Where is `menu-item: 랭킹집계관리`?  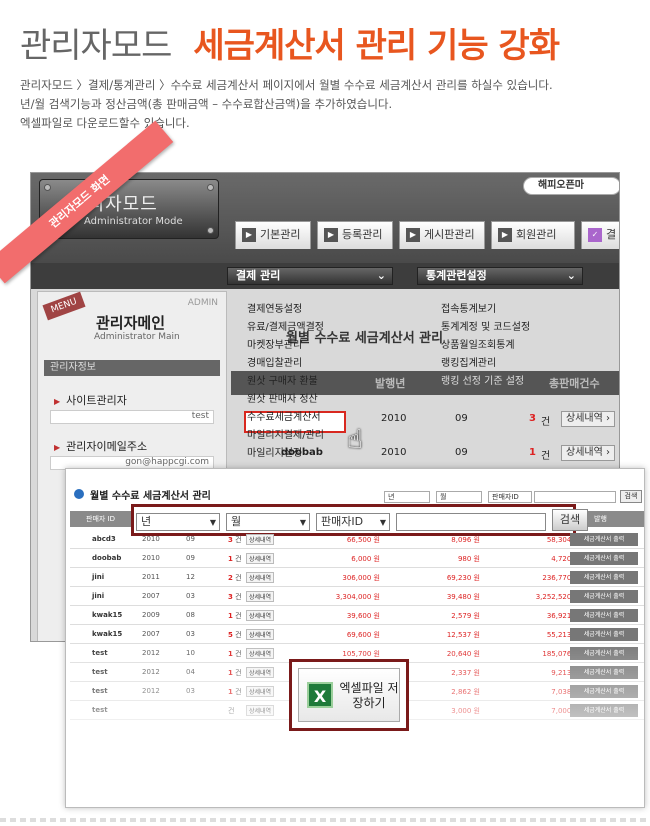 menu-item: 랭킹집계관리 is located at coordinates (530, 364).